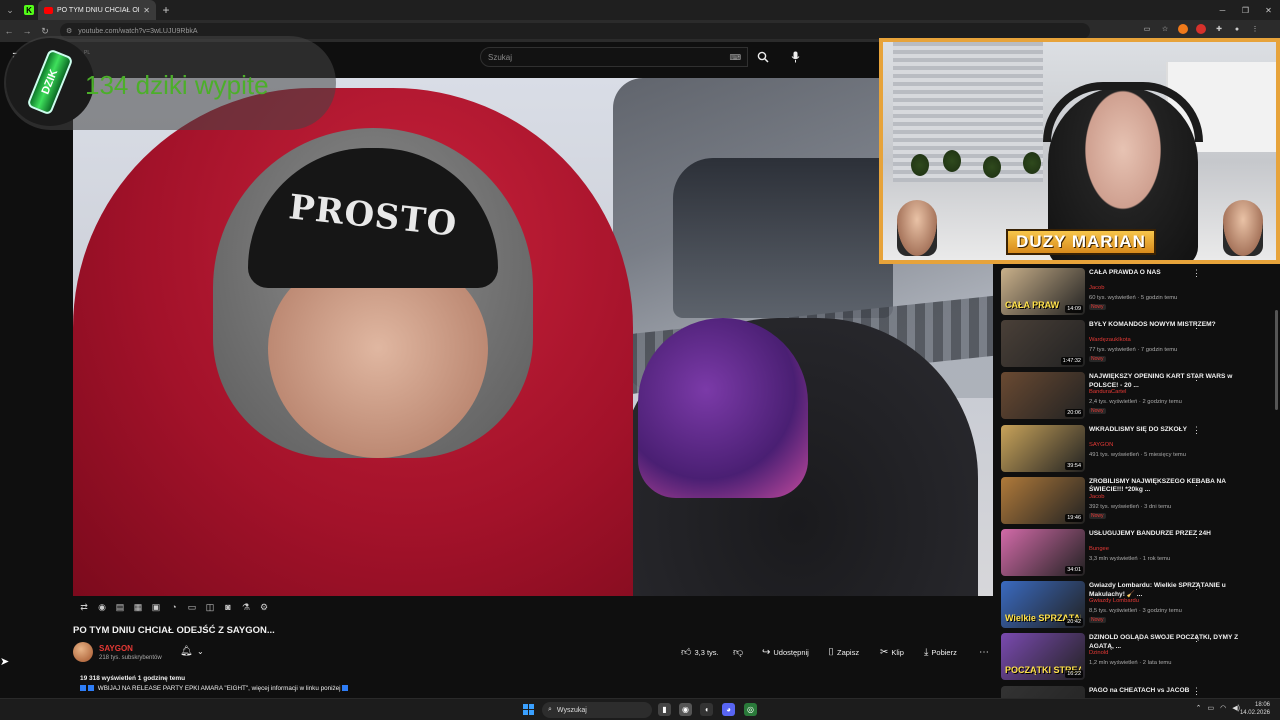 The height and width of the screenshot is (720, 1280). I want to click on screenshot-icon: ◙, so click(228, 607).